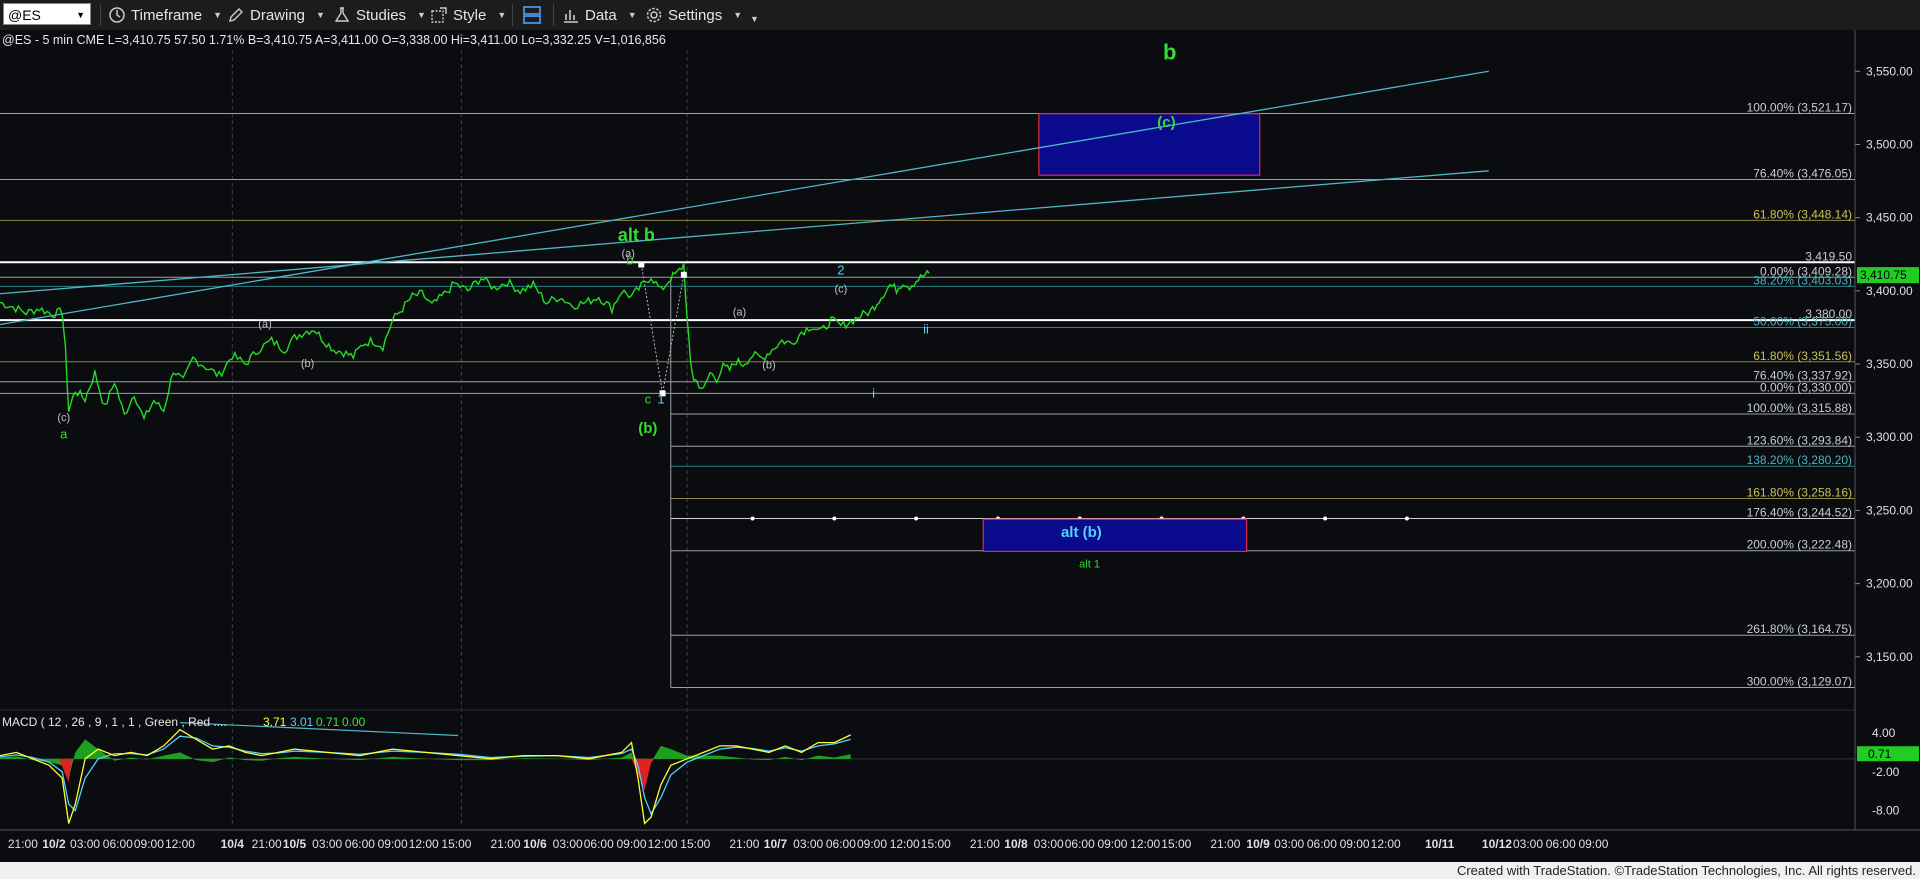  What do you see at coordinates (1802, 174) in the screenshot?
I see `fib-level-label: 76.40% (3,476.05)` at bounding box center [1802, 174].